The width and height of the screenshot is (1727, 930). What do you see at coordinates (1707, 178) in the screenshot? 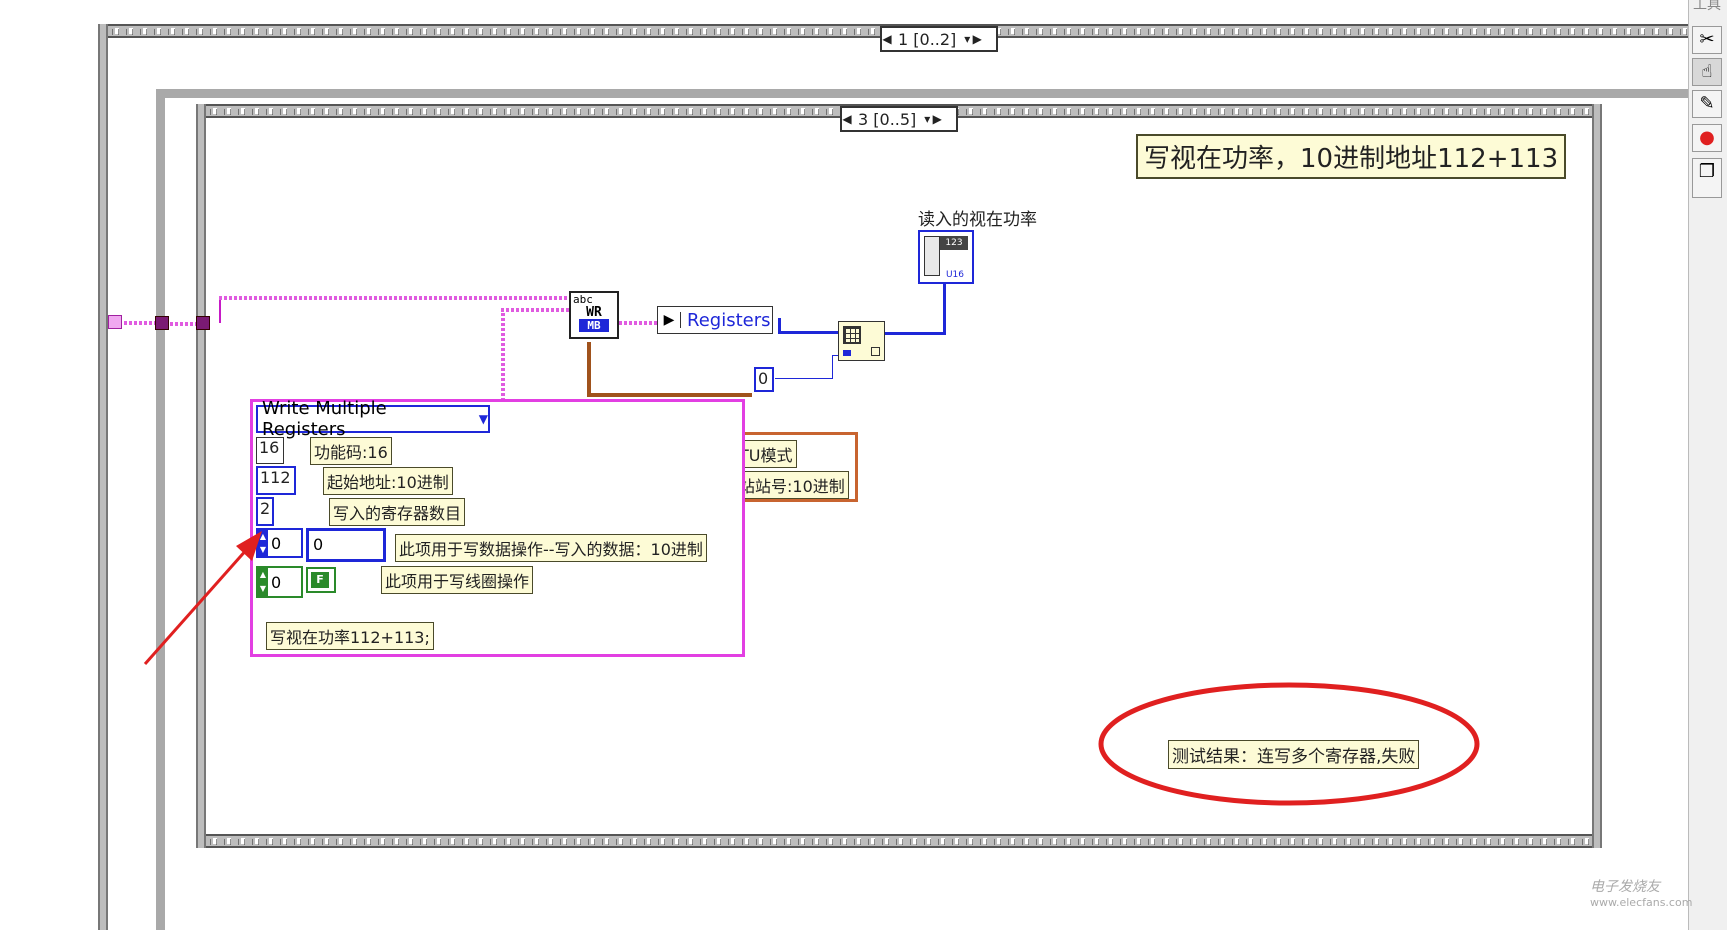
I see `color-tool-icon: ❐` at bounding box center [1707, 178].